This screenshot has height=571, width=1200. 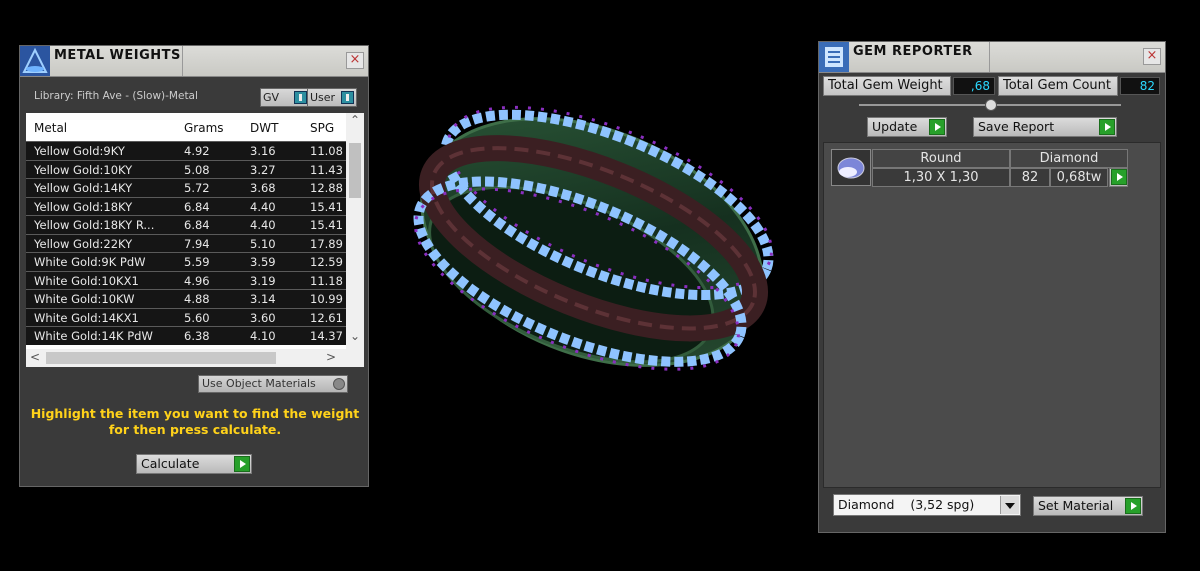 What do you see at coordinates (1030, 177) in the screenshot?
I see `gem-count-cell: 82` at bounding box center [1030, 177].